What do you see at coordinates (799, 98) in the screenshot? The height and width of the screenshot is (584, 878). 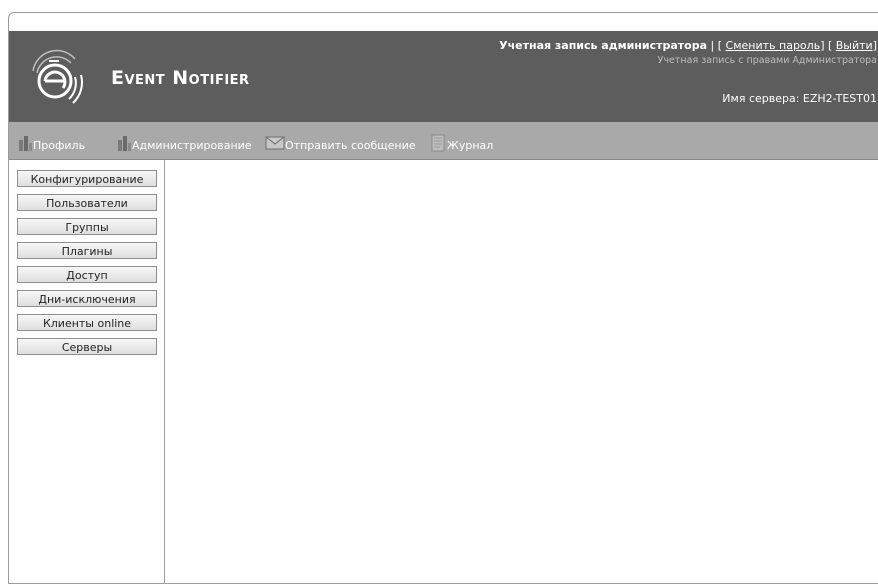 I see `server-name-text: Имя сервера: EZH2-TEST01` at bounding box center [799, 98].